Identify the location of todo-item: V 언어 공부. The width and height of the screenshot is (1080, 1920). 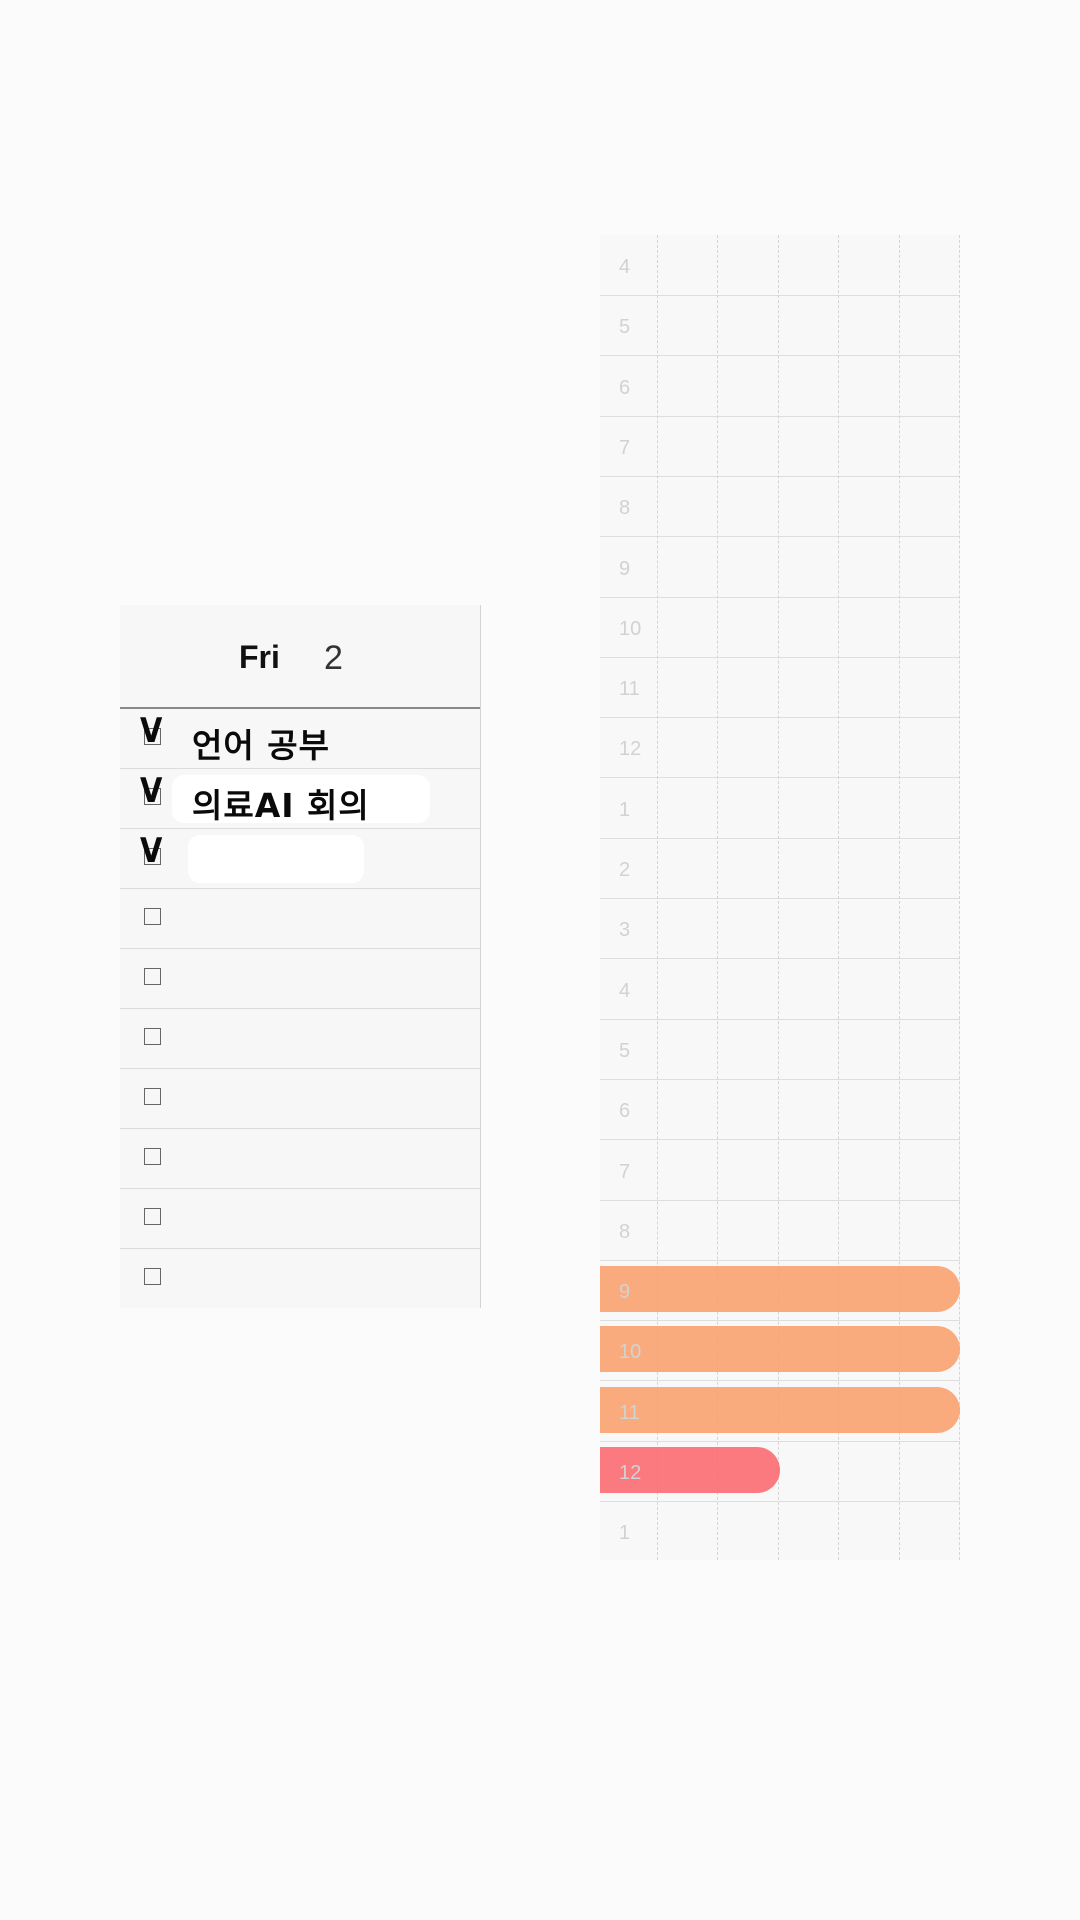
(300, 739).